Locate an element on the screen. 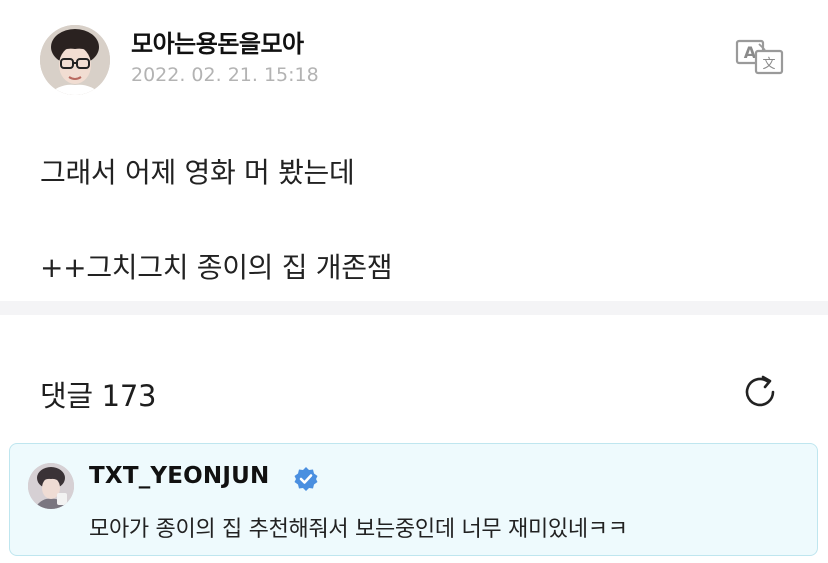  author-avatar-image is located at coordinates (75, 60).